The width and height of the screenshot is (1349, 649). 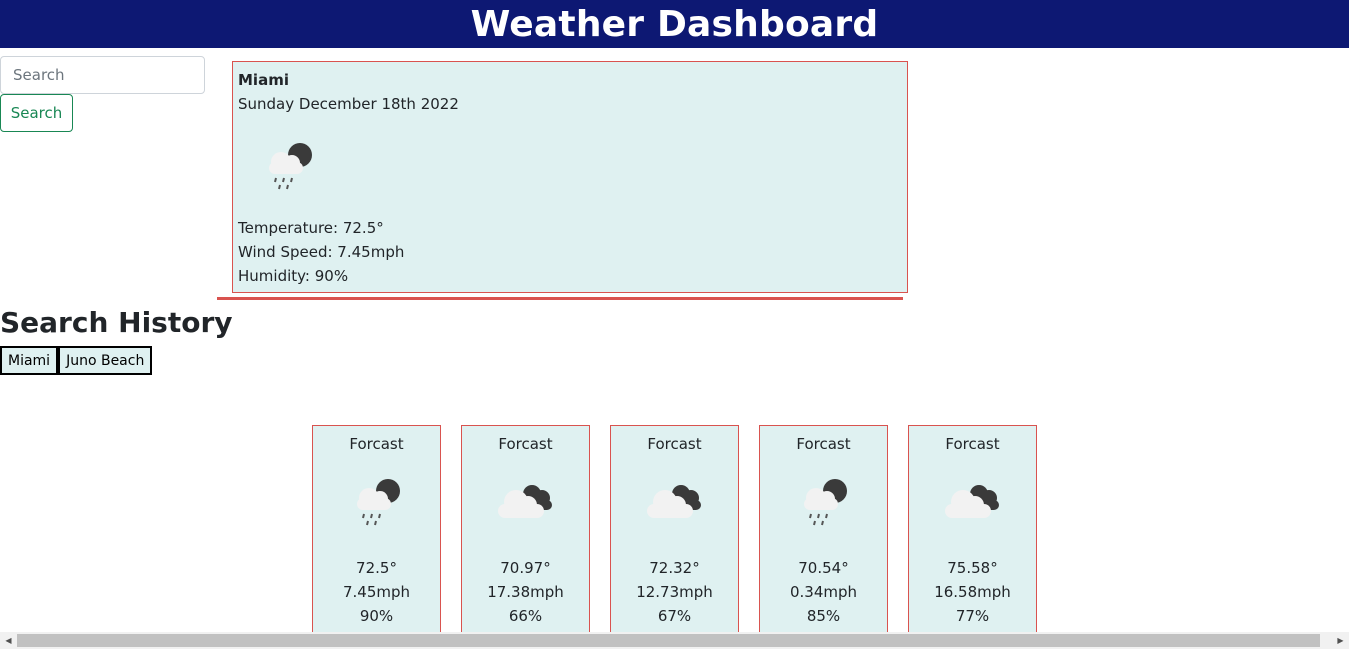 I want to click on forecast-wind: 0.34mph, so click(x=823, y=592).